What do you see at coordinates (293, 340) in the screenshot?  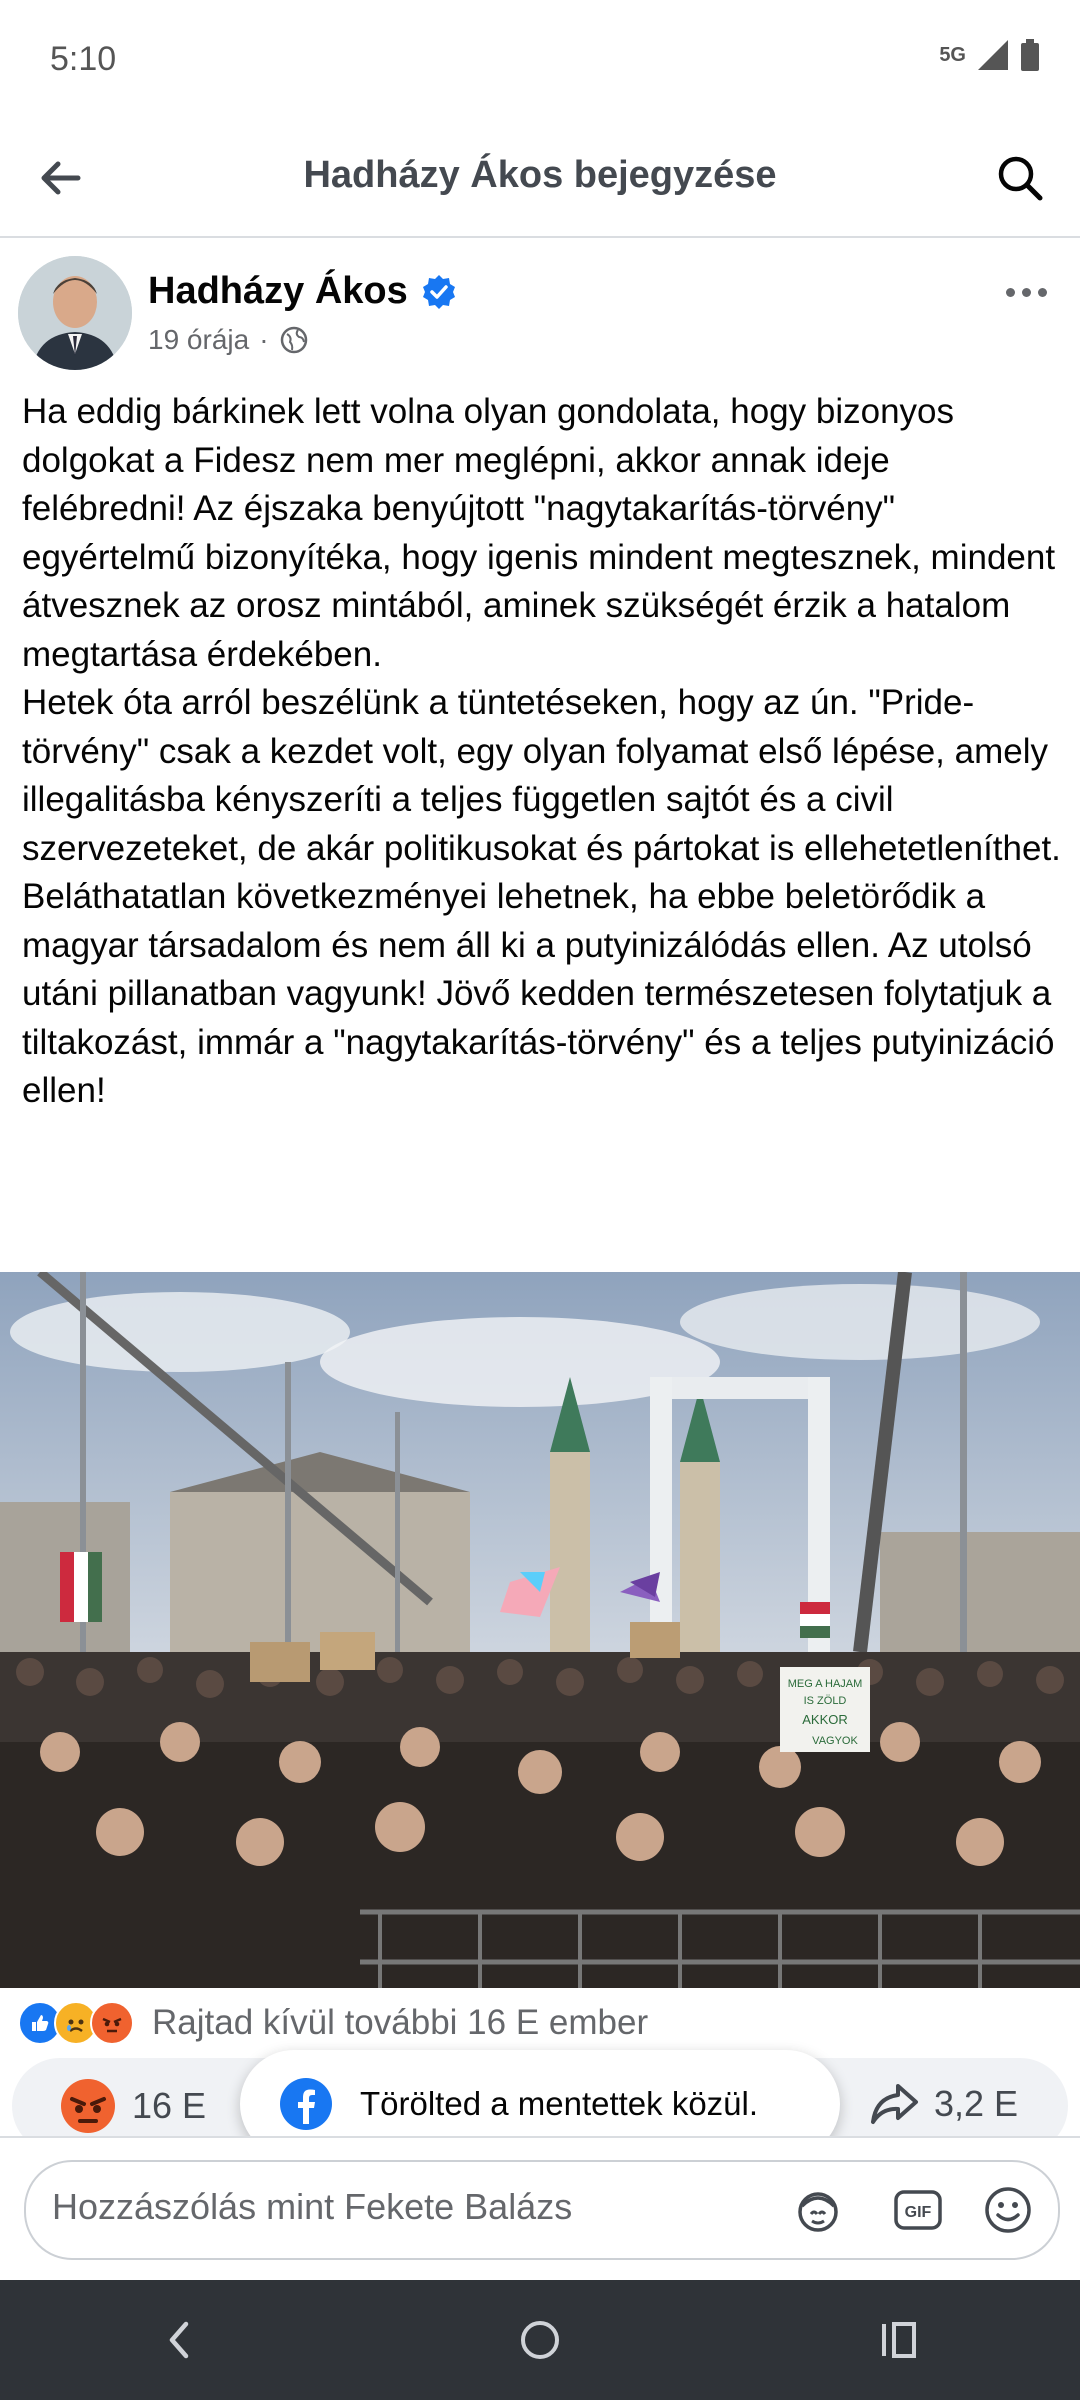 I see `globe-icon` at bounding box center [293, 340].